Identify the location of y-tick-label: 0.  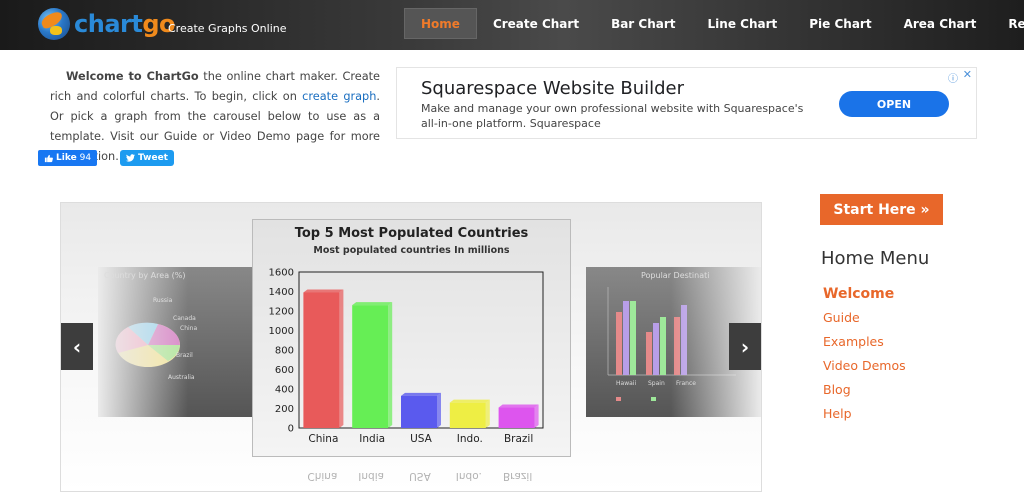
(291, 429).